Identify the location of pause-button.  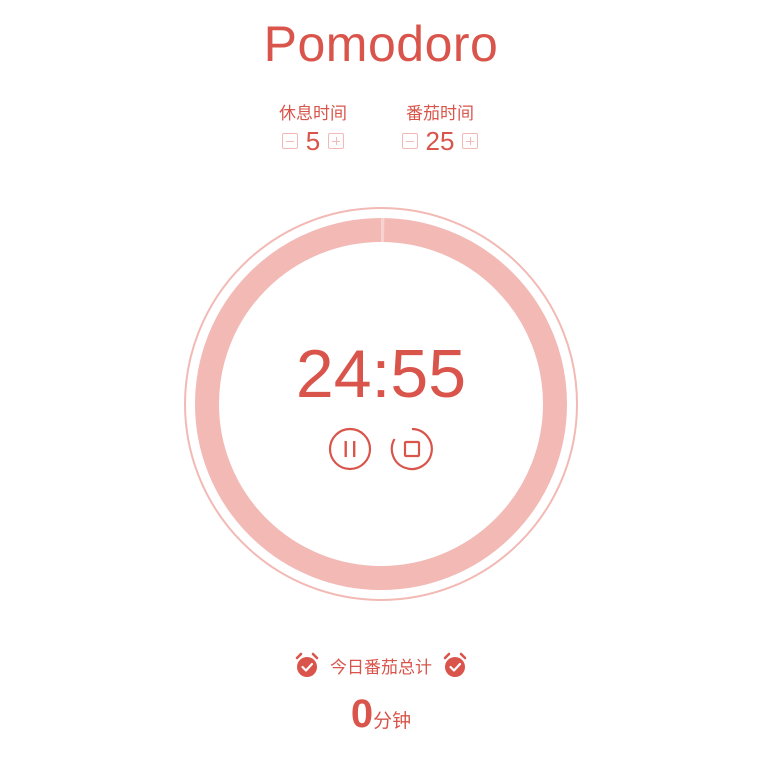
(350, 449).